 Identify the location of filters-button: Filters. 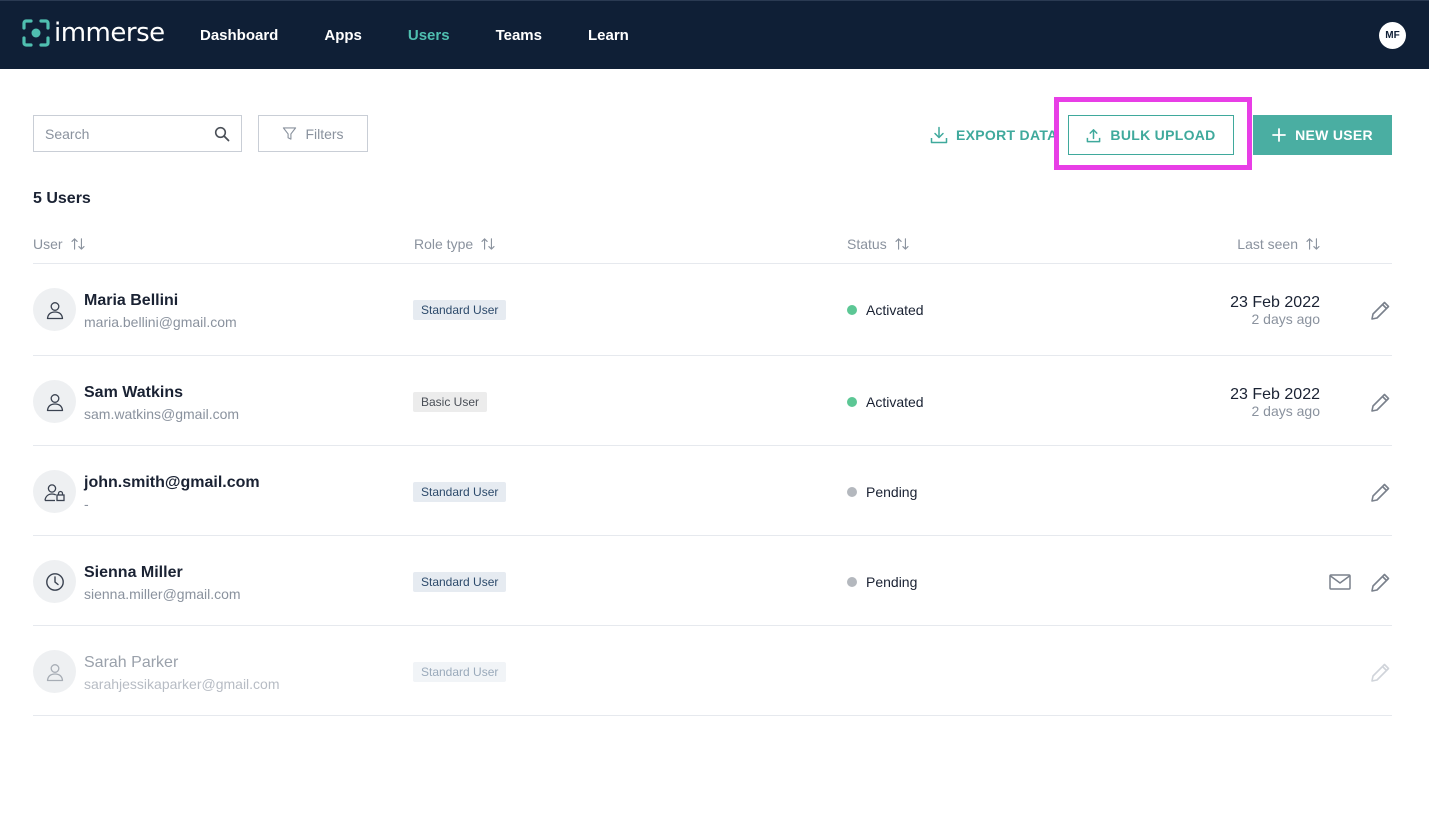
(313, 133).